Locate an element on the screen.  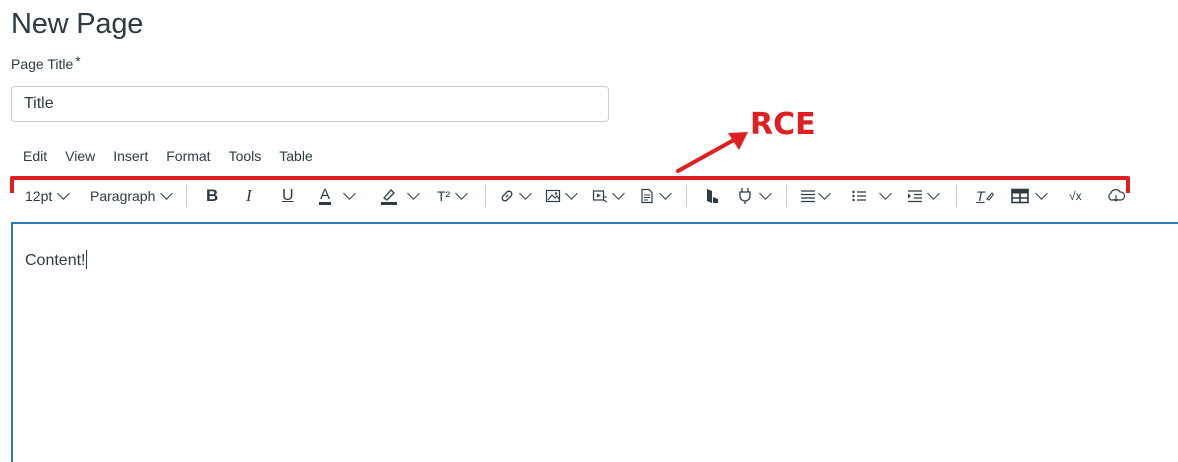
page-title-input is located at coordinates (310, 104).